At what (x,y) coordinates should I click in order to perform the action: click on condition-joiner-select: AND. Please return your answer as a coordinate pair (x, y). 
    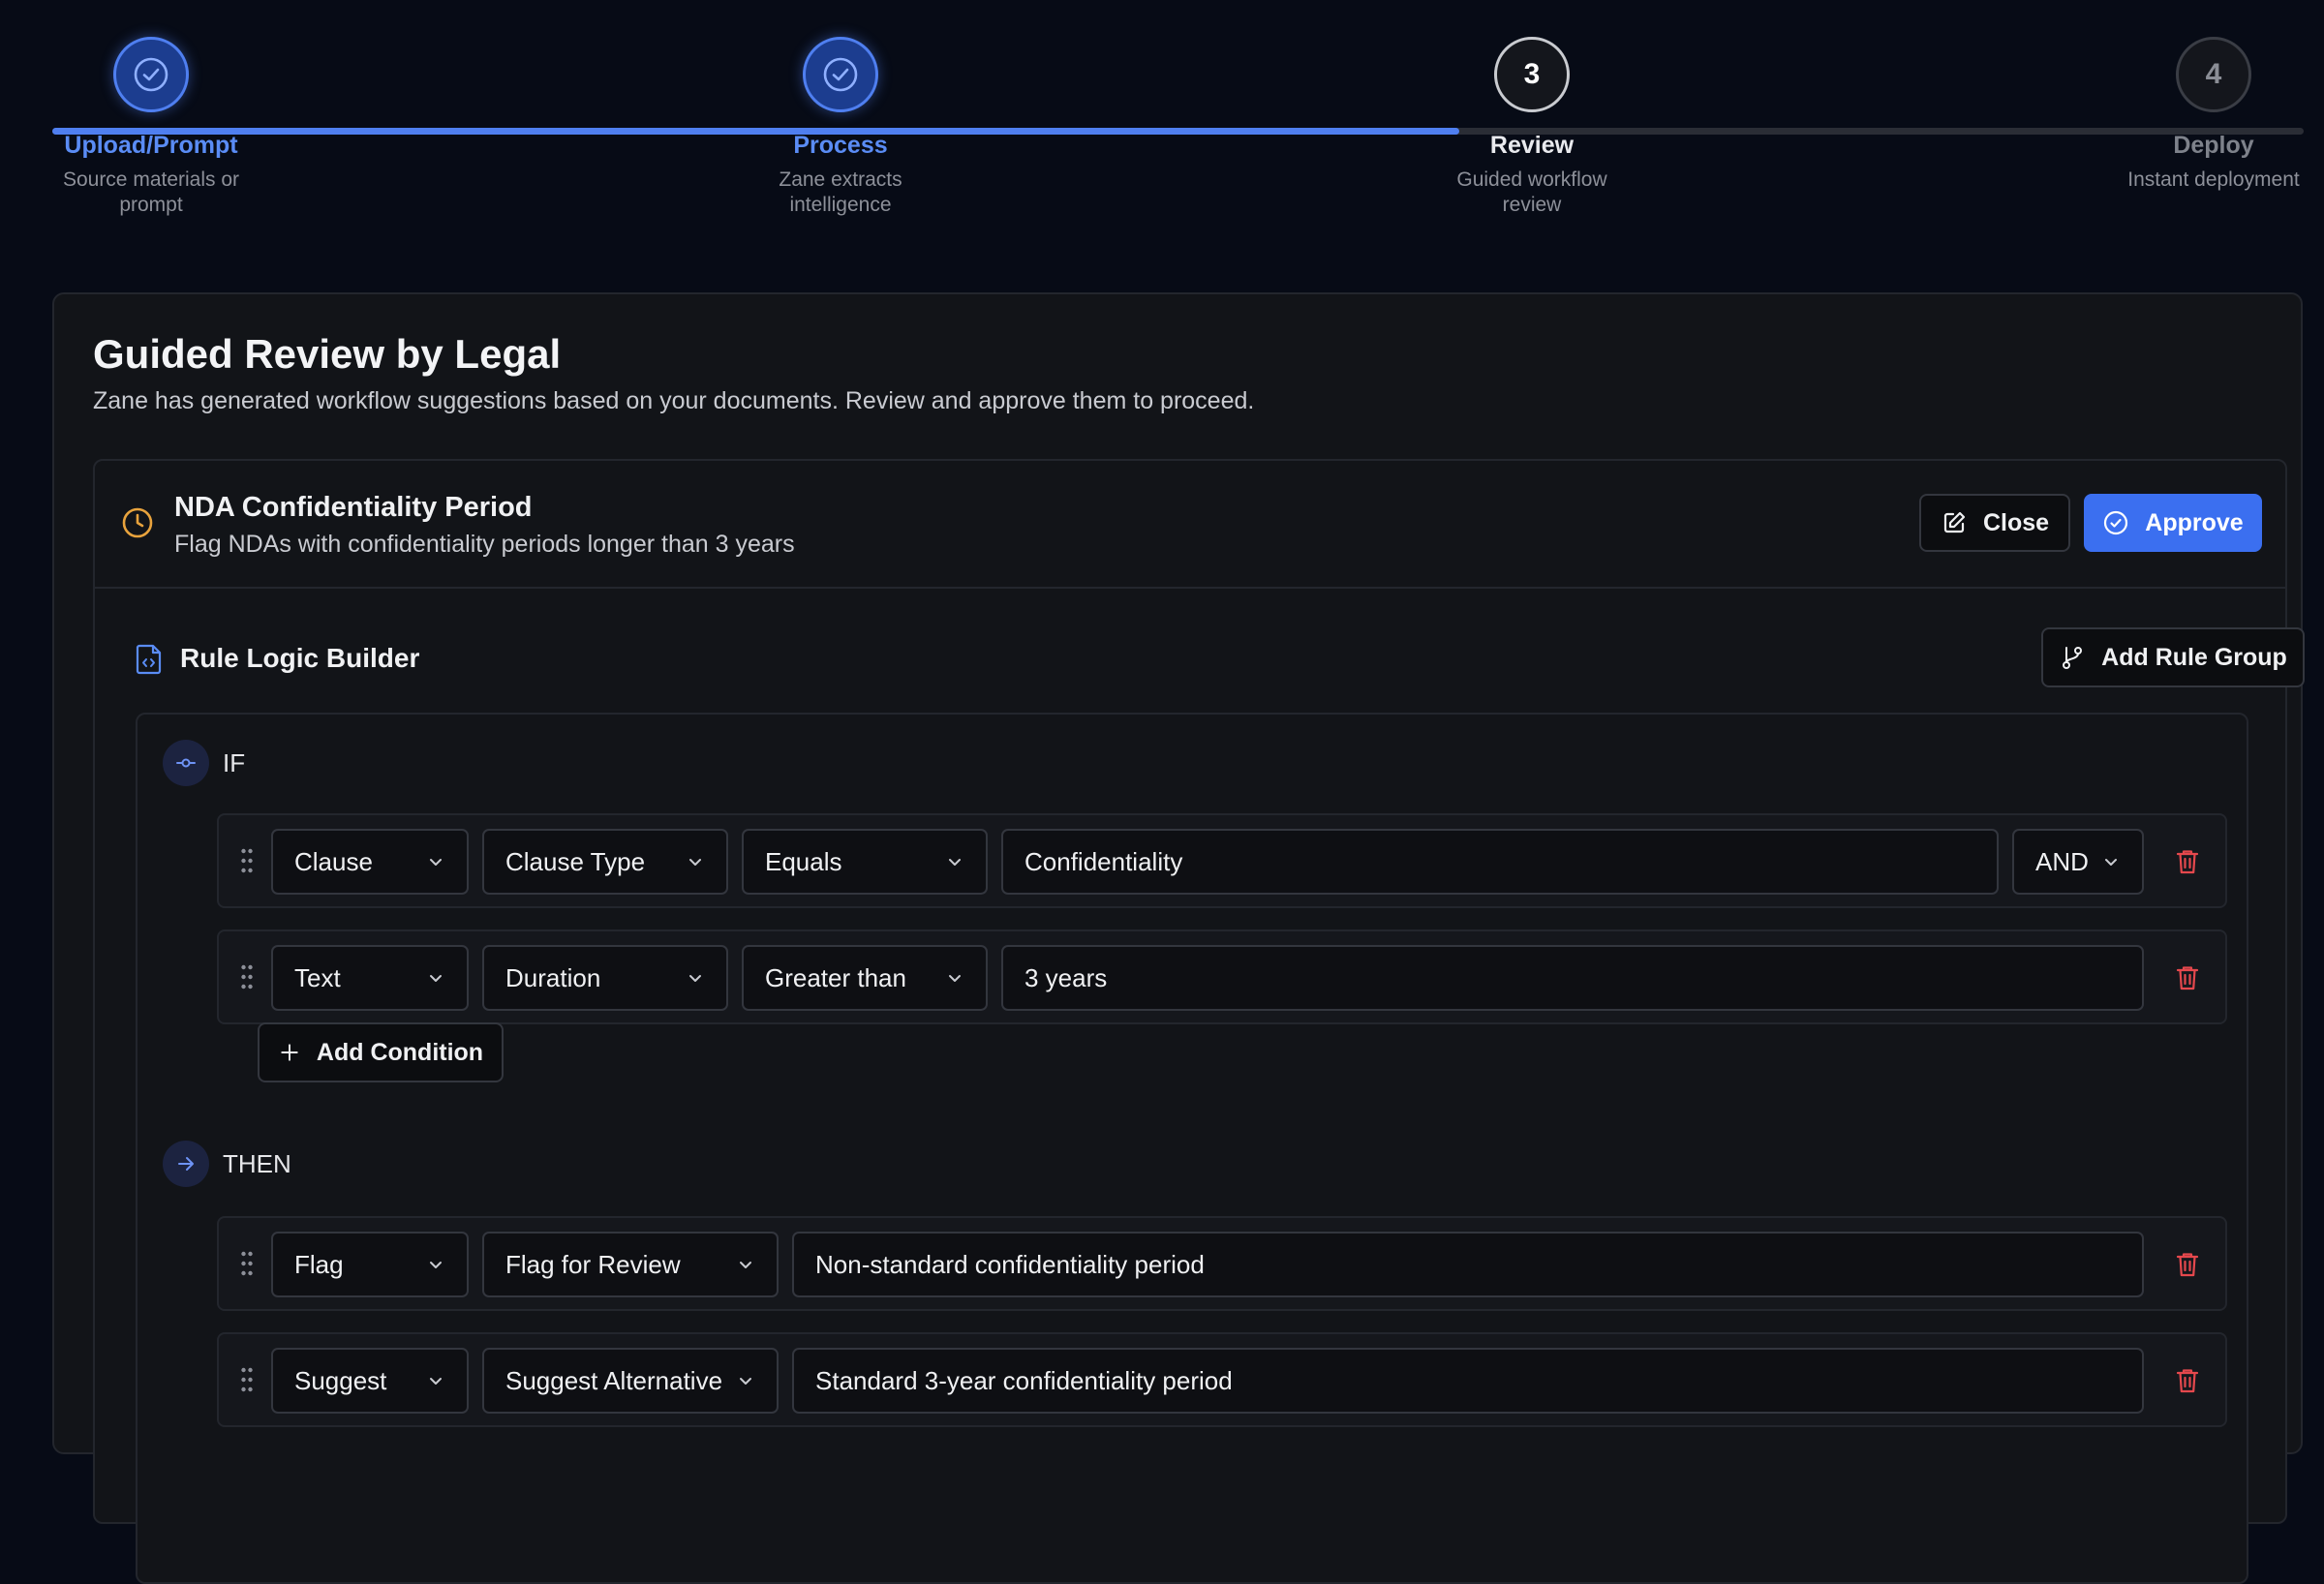
    Looking at the image, I should click on (2078, 862).